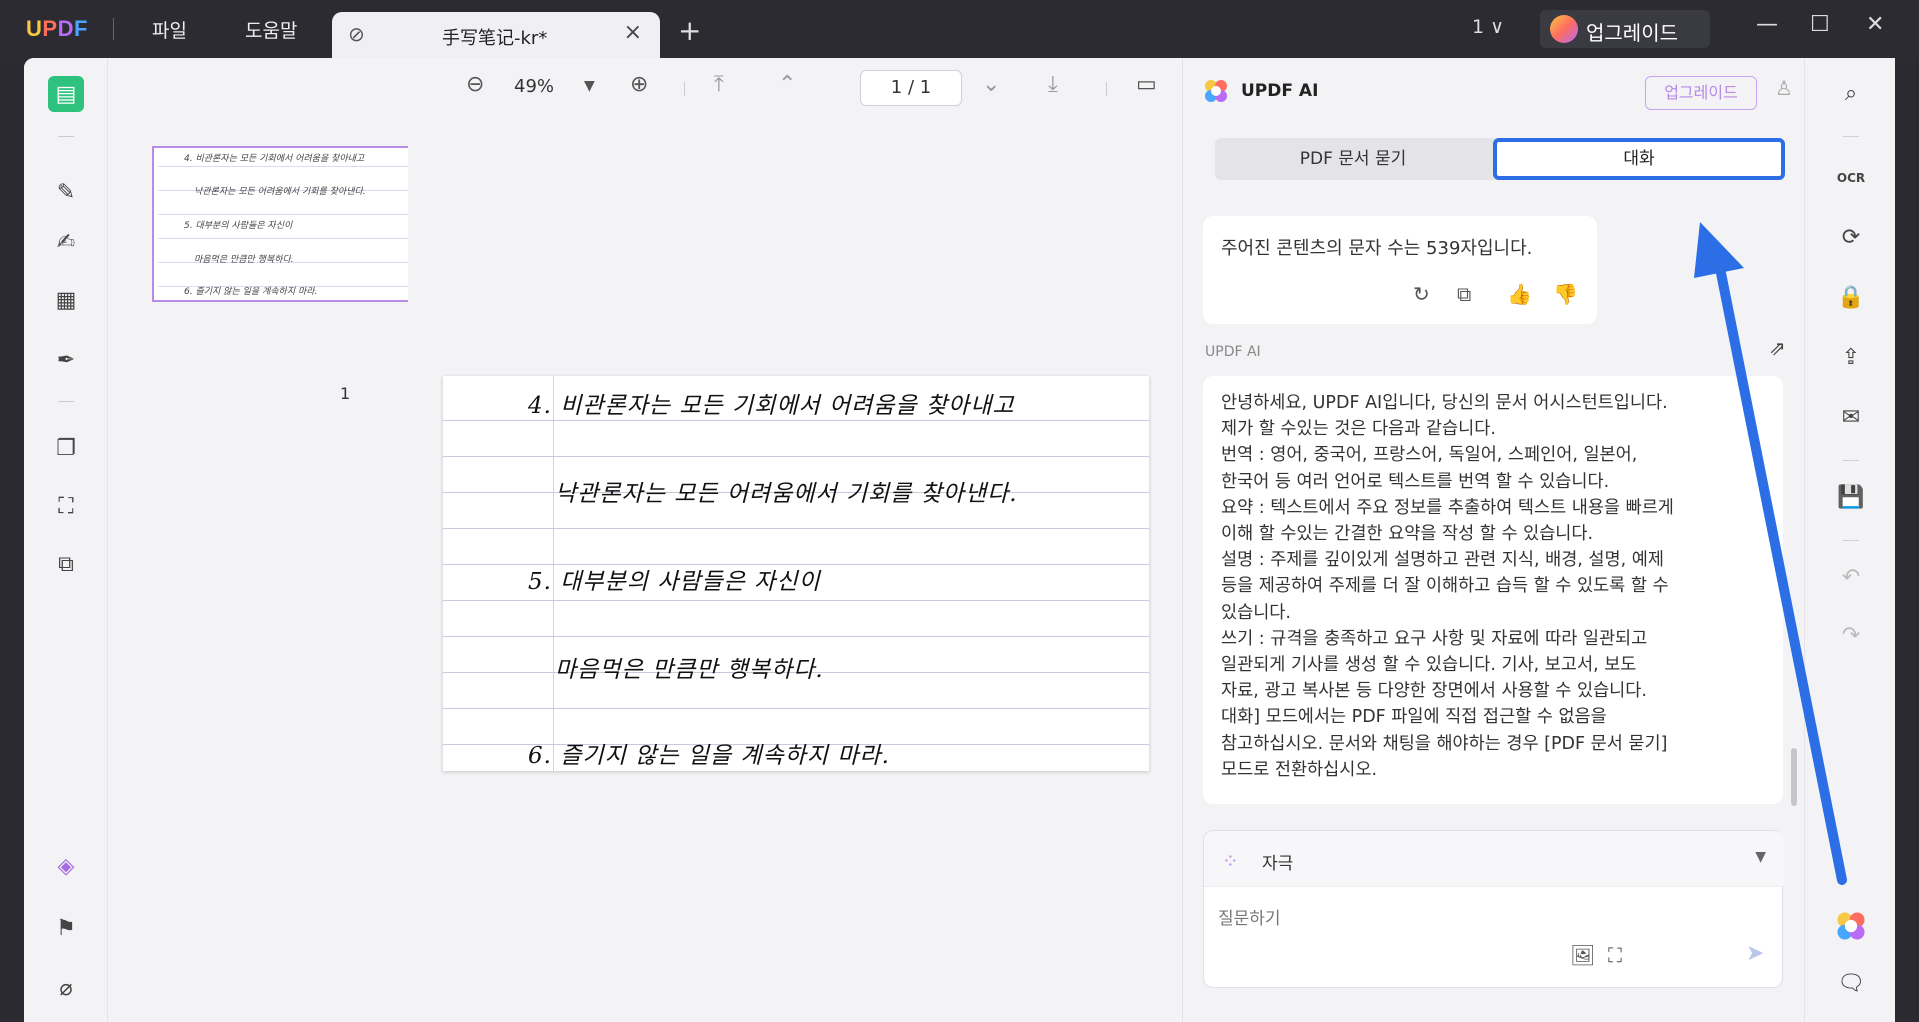 The width and height of the screenshot is (1919, 1022). I want to click on email-icon: ✉, so click(1851, 418).